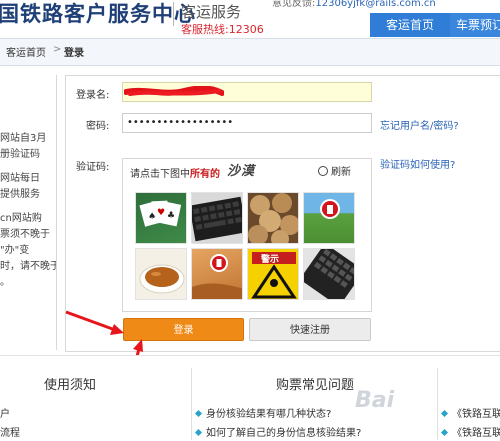 This screenshot has width=500, height=441. I want to click on warning-sign-icon: 警示, so click(274, 275).